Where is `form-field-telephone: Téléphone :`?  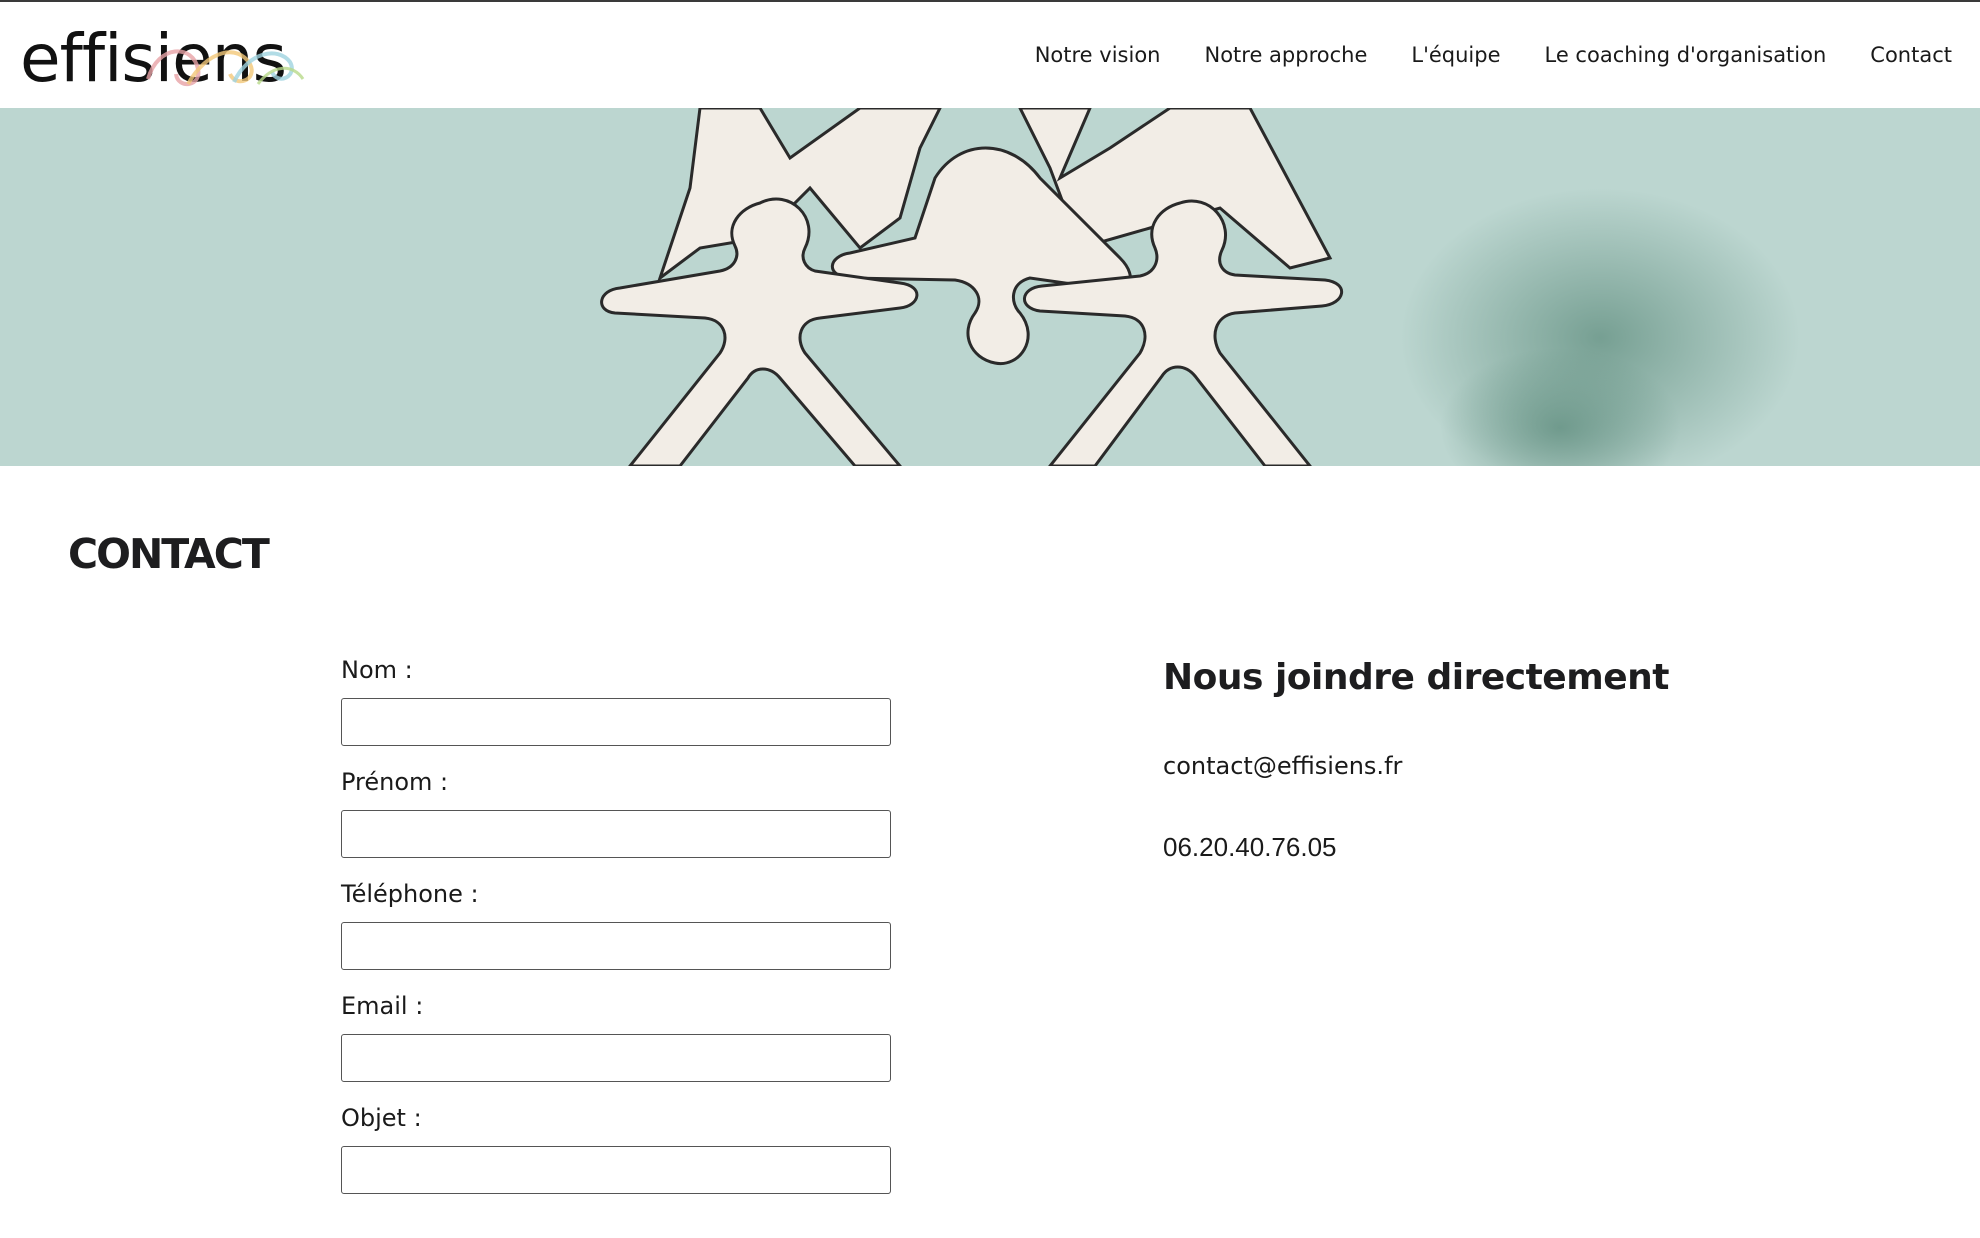
form-field-telephone: Téléphone : is located at coordinates (617, 924).